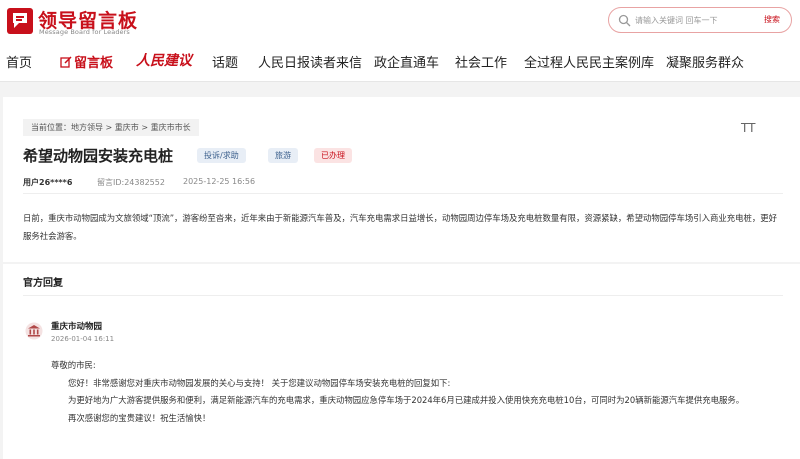 The image size is (800, 459). I want to click on breadcrumb-item: 地方领导, so click(87, 127).